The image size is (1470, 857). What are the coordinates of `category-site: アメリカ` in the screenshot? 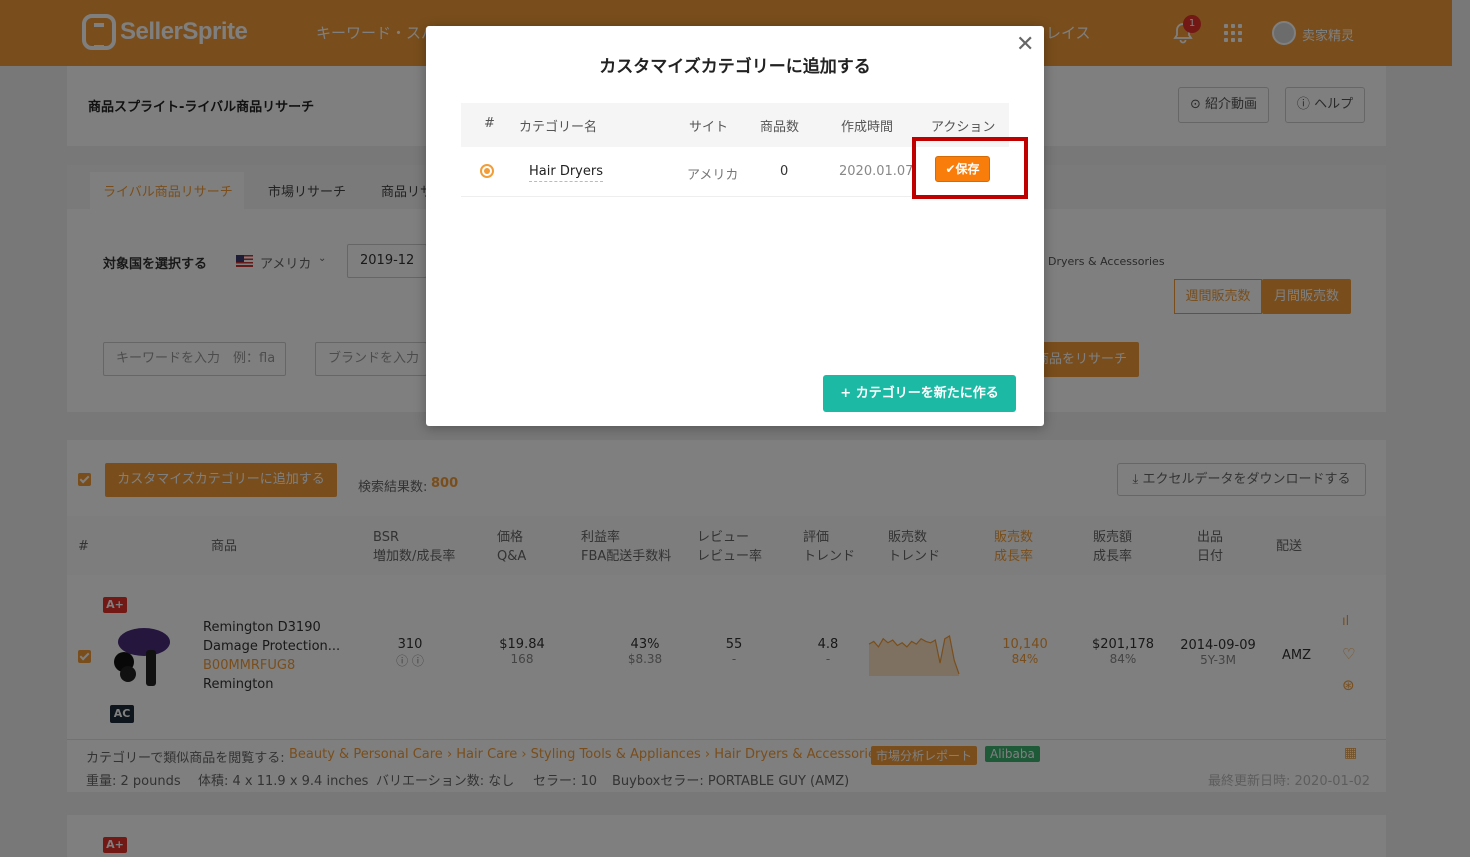 It's located at (713, 175).